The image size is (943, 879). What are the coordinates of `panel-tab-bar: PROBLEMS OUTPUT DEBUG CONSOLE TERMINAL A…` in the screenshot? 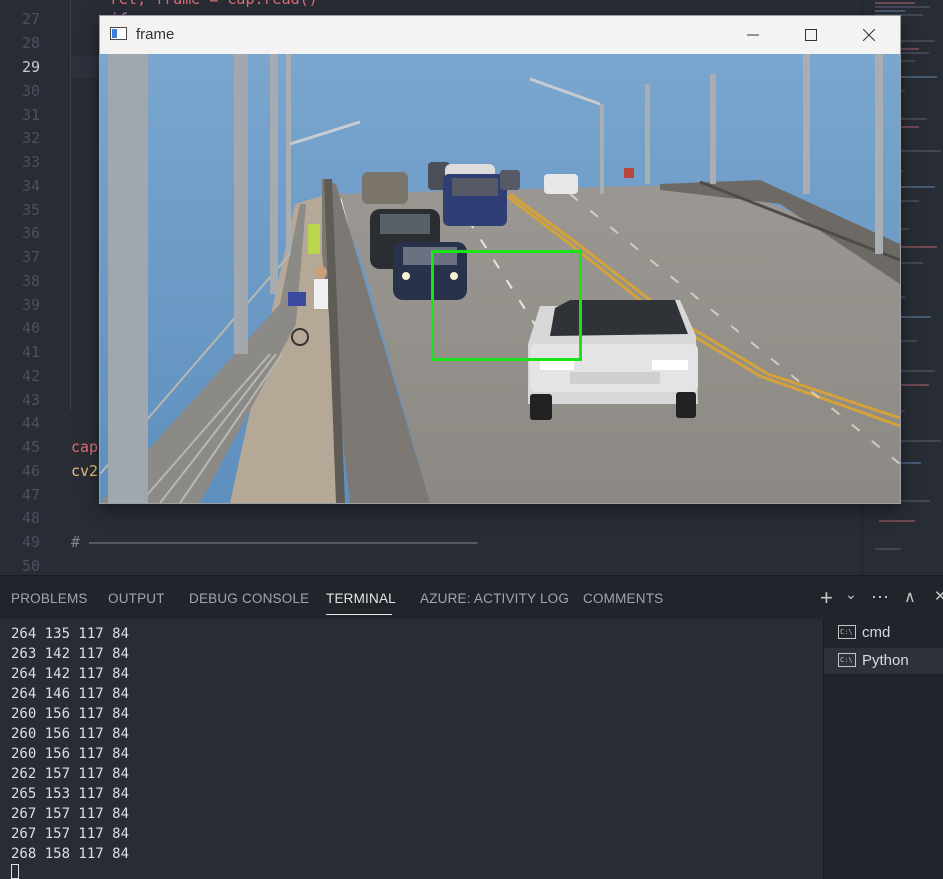 It's located at (471, 597).